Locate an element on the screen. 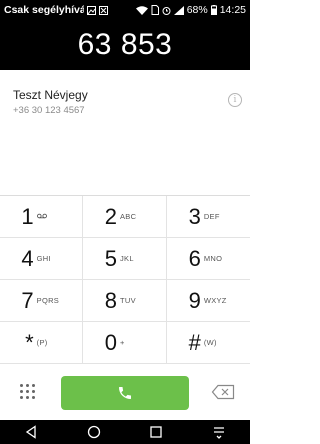 The width and height of the screenshot is (320, 444). sim-icon is located at coordinates (155, 10).